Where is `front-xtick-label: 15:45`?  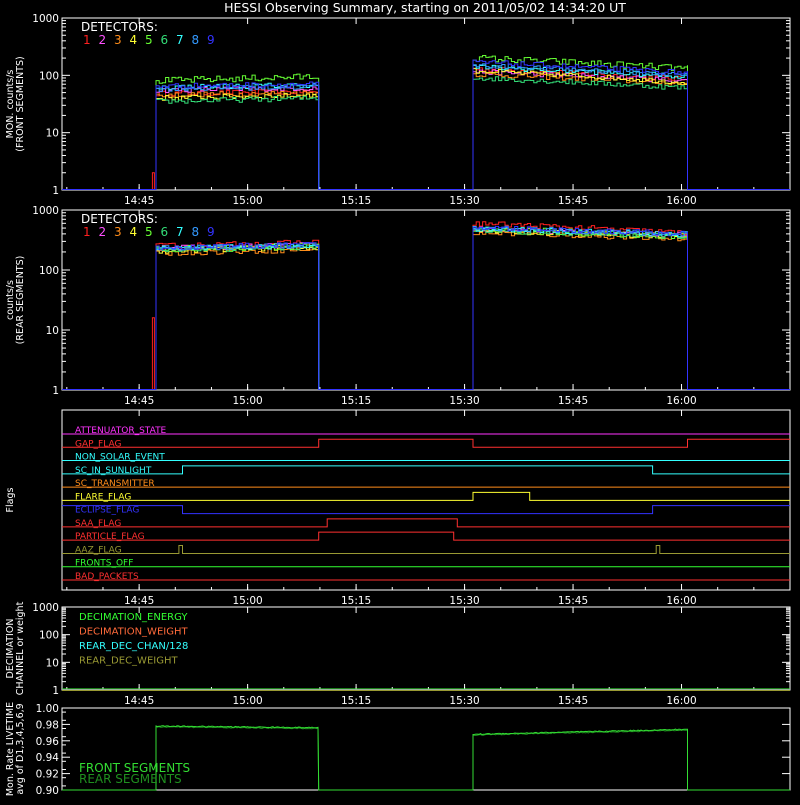 front-xtick-label: 15:45 is located at coordinates (573, 201).